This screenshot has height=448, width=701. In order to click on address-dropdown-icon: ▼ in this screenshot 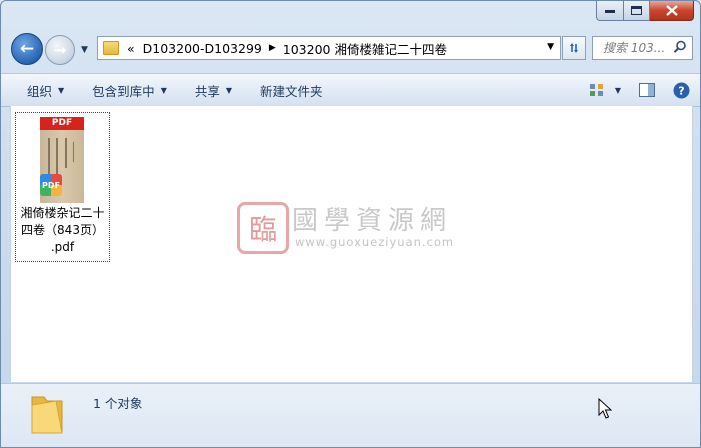, I will do `click(550, 47)`.